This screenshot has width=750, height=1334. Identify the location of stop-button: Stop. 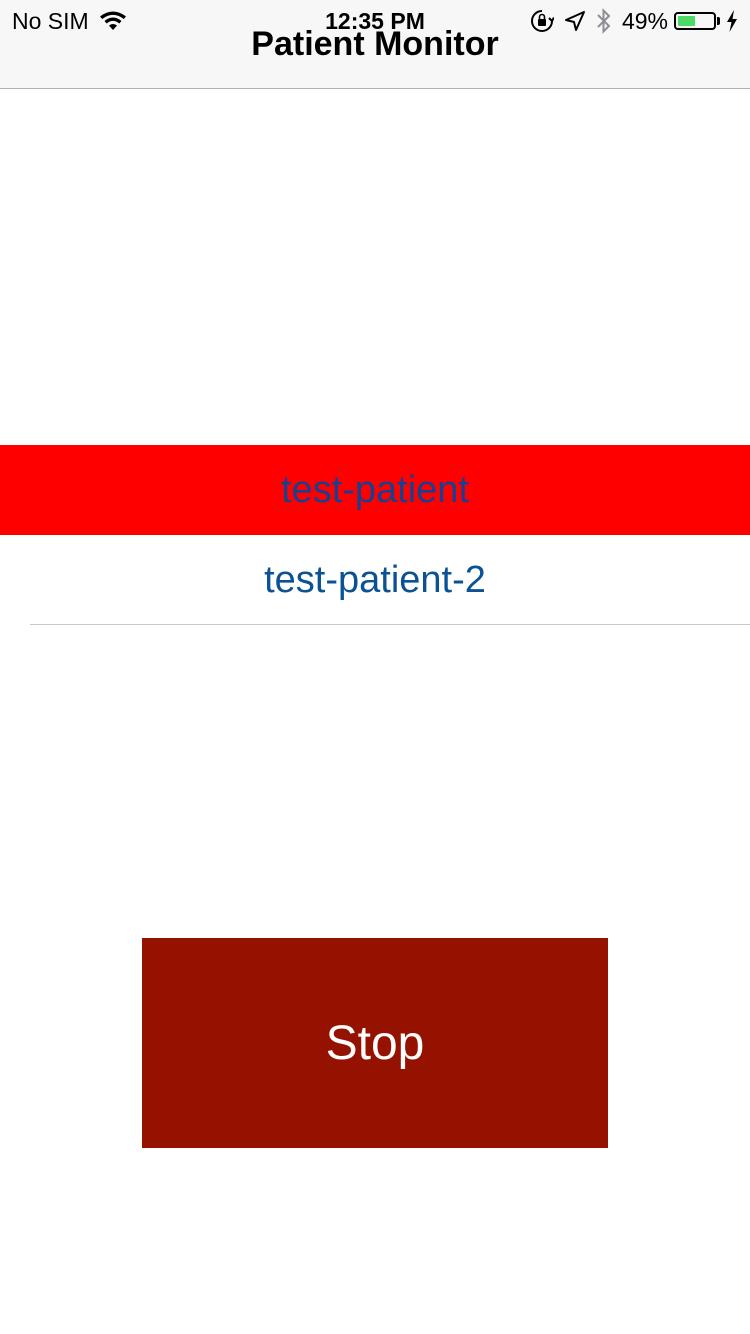
(375, 1043).